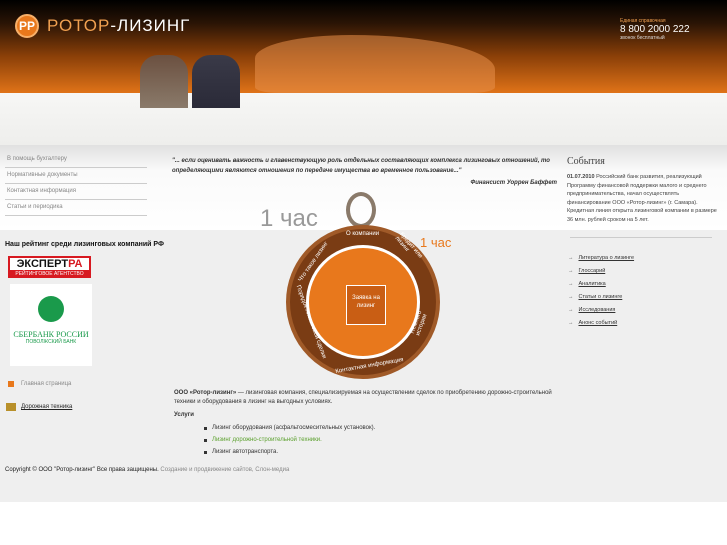 The image size is (727, 545). I want to click on link-research: → Исследования, so click(601, 313).